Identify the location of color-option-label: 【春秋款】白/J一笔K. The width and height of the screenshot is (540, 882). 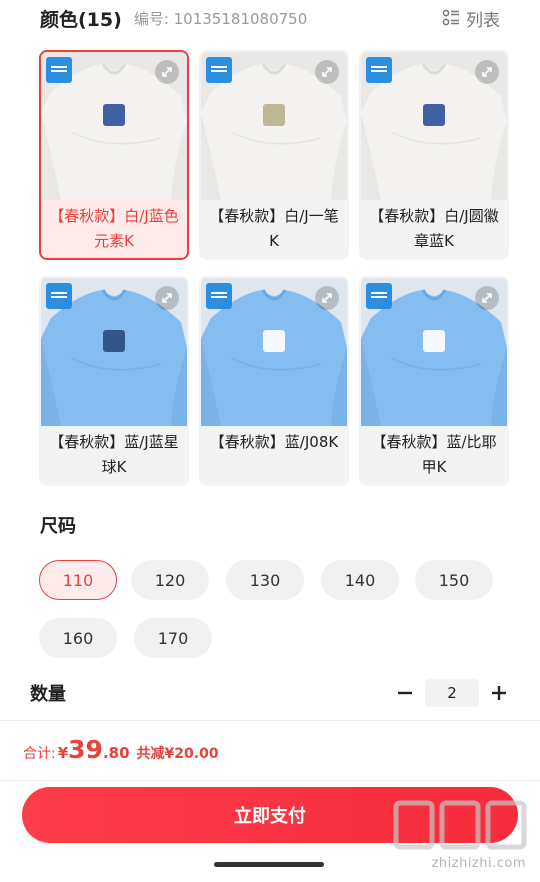
(274, 228).